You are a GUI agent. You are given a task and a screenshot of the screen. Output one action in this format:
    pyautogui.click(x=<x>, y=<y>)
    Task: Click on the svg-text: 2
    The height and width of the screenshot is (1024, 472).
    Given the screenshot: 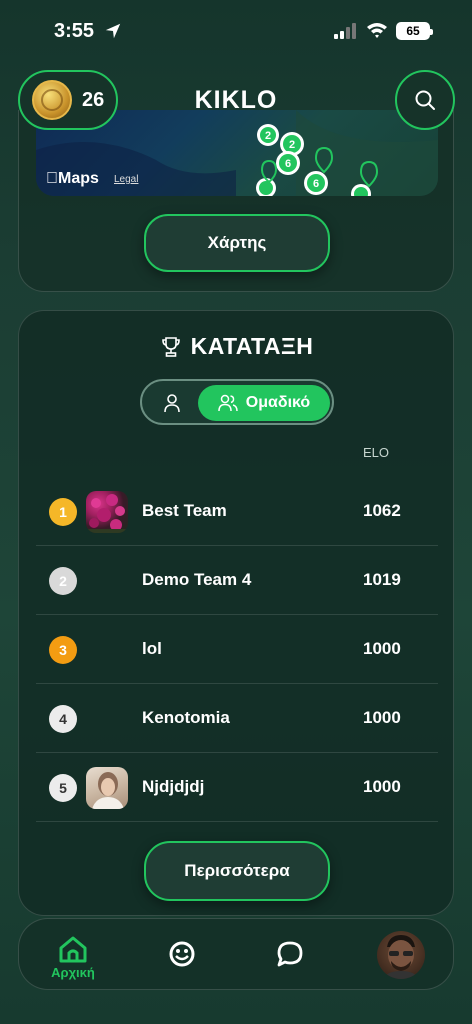 What is the action you would take?
    pyautogui.click(x=292, y=145)
    